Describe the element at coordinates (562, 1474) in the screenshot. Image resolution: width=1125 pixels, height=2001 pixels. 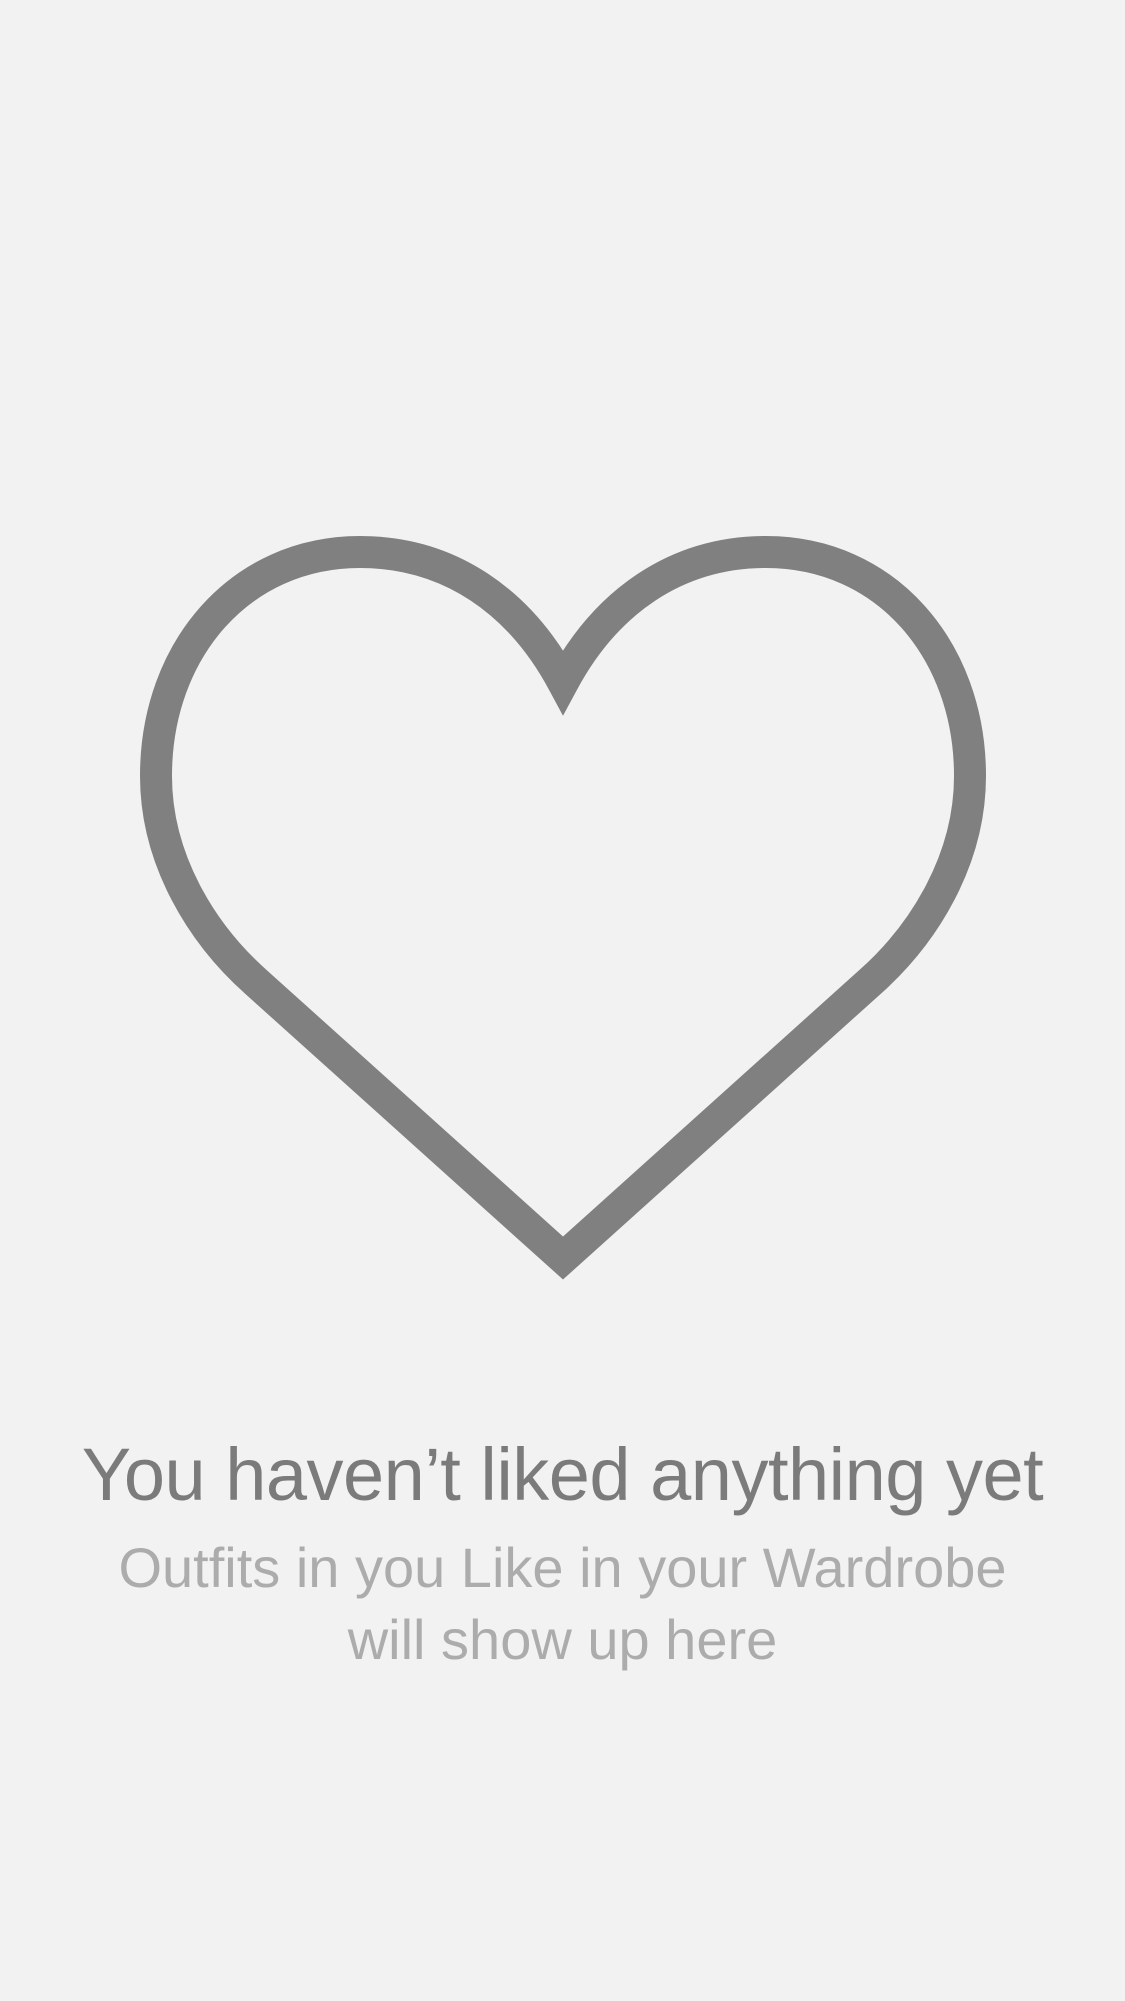
I see `empty-state-title: You haven’t liked anything yet` at that location.